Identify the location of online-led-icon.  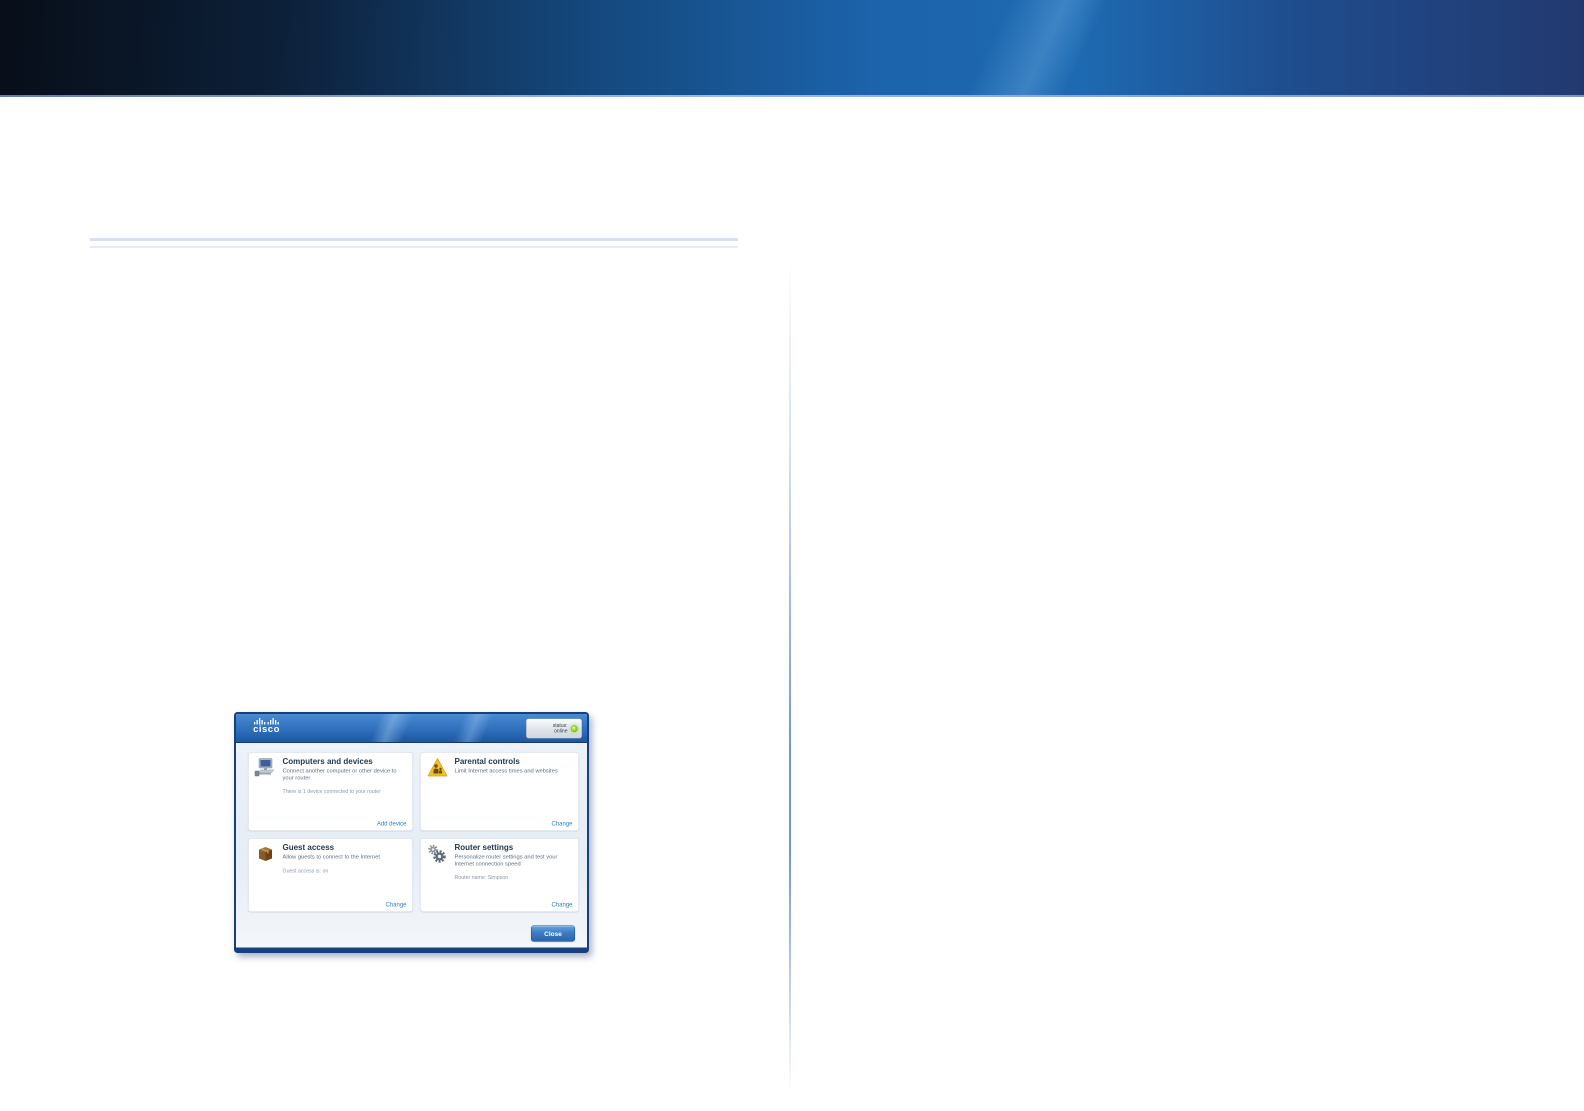
(574, 728).